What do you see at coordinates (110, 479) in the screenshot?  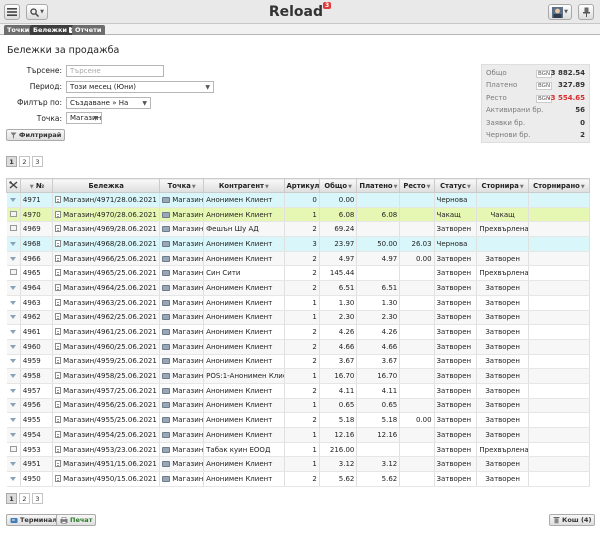 I see `note-link-text: Магазин/4950/15.06.2021` at bounding box center [110, 479].